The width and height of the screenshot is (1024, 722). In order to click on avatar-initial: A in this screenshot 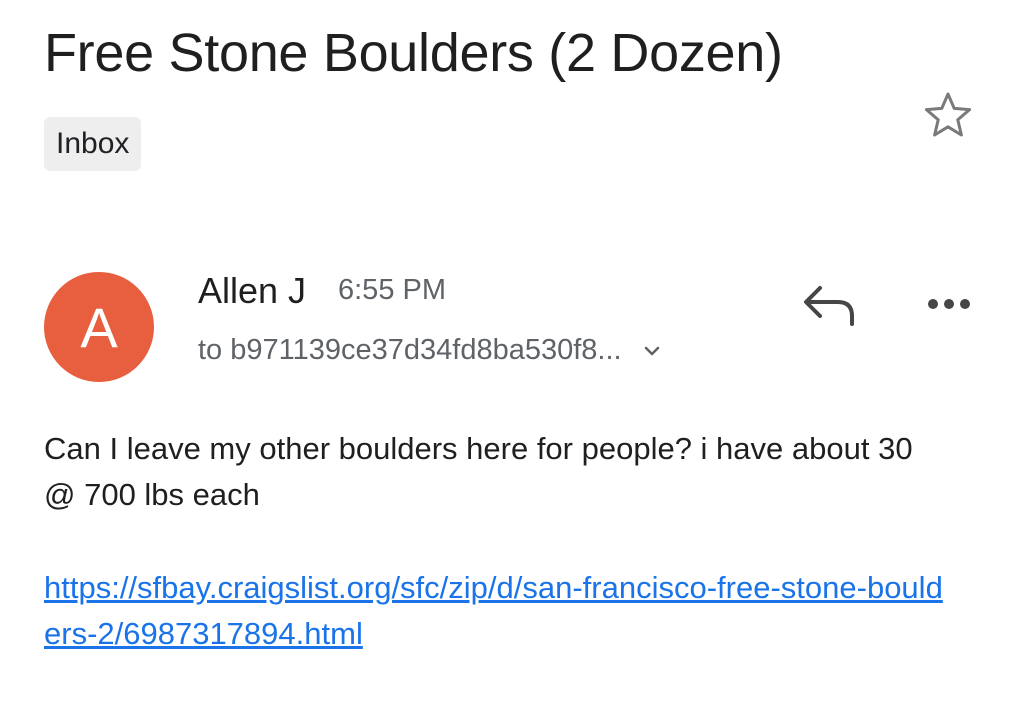, I will do `click(99, 327)`.